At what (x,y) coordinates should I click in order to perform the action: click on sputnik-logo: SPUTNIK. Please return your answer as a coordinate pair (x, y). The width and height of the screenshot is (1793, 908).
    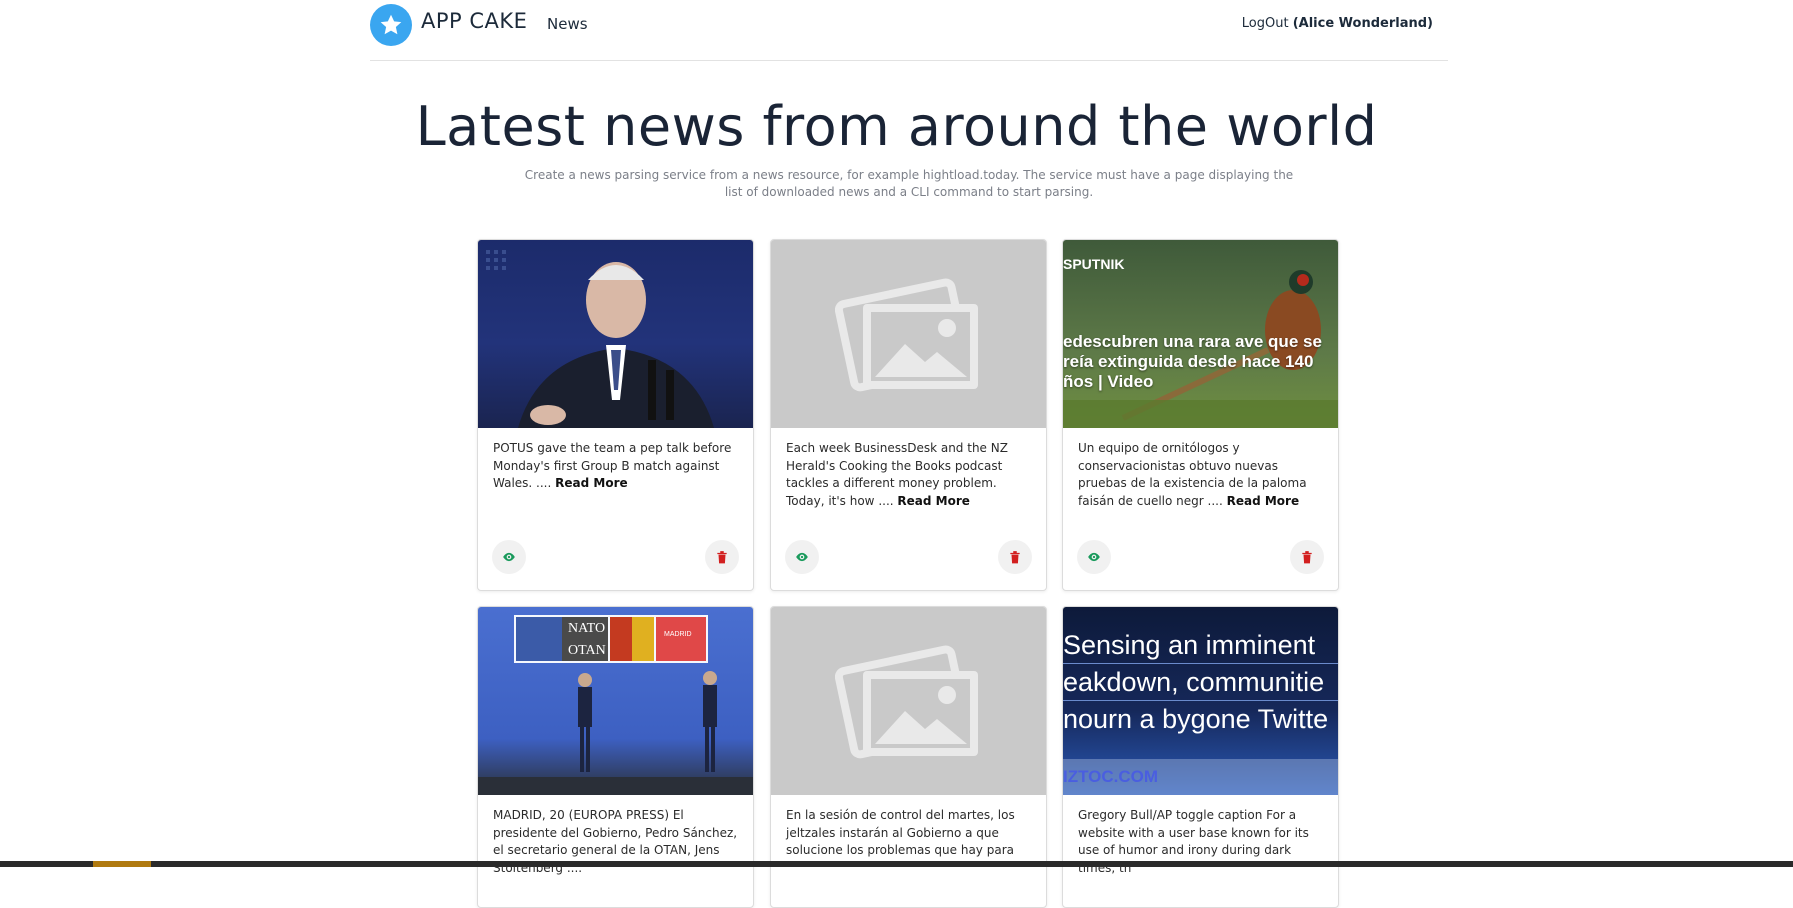
    Looking at the image, I should click on (1094, 264).